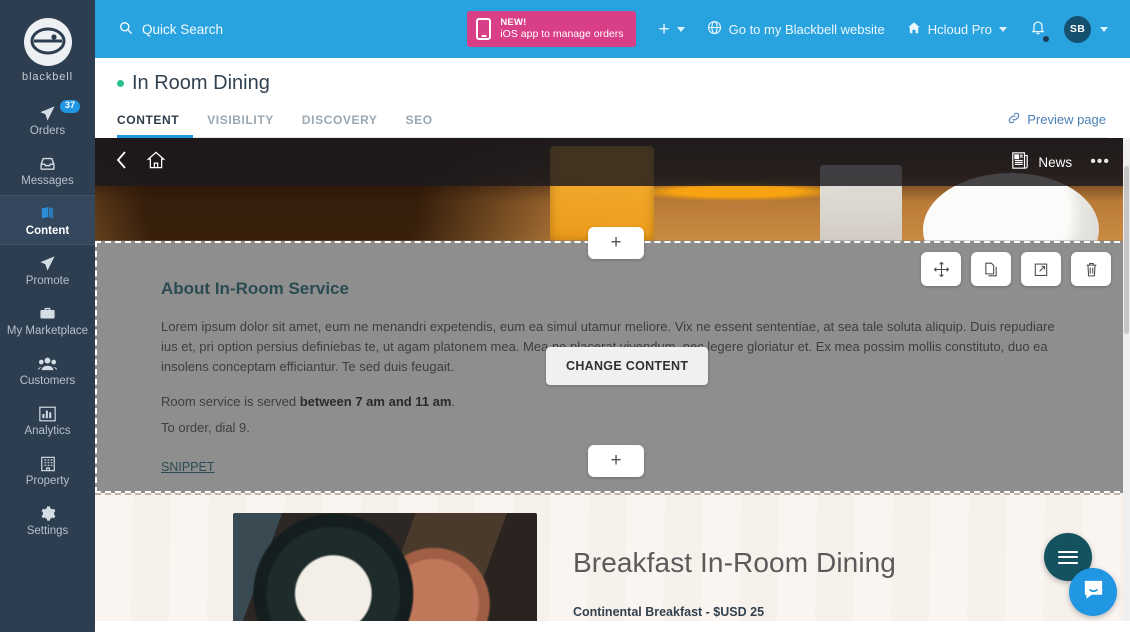  Describe the element at coordinates (47, 364) in the screenshot. I see `people-icon` at that location.